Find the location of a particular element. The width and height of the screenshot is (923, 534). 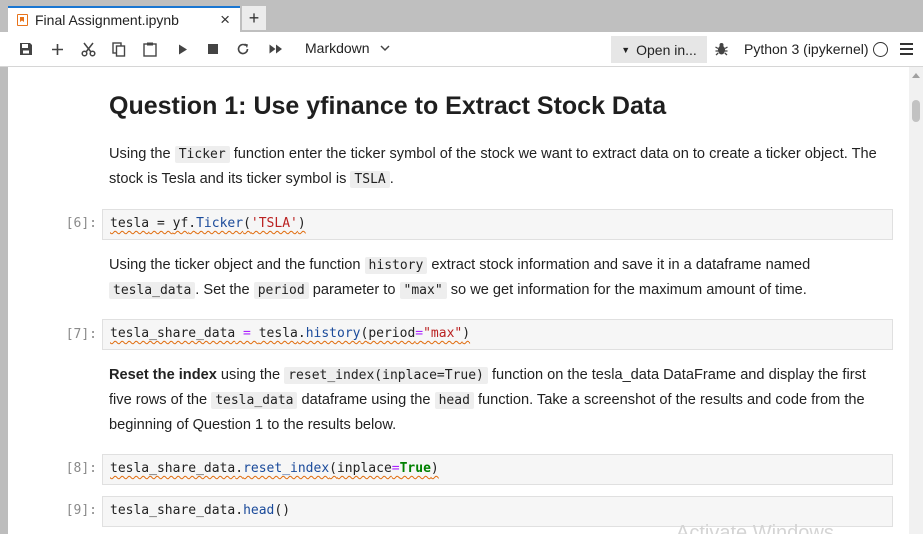

tab-final-assignment: Final Assignment.ipynb × is located at coordinates (124, 19).